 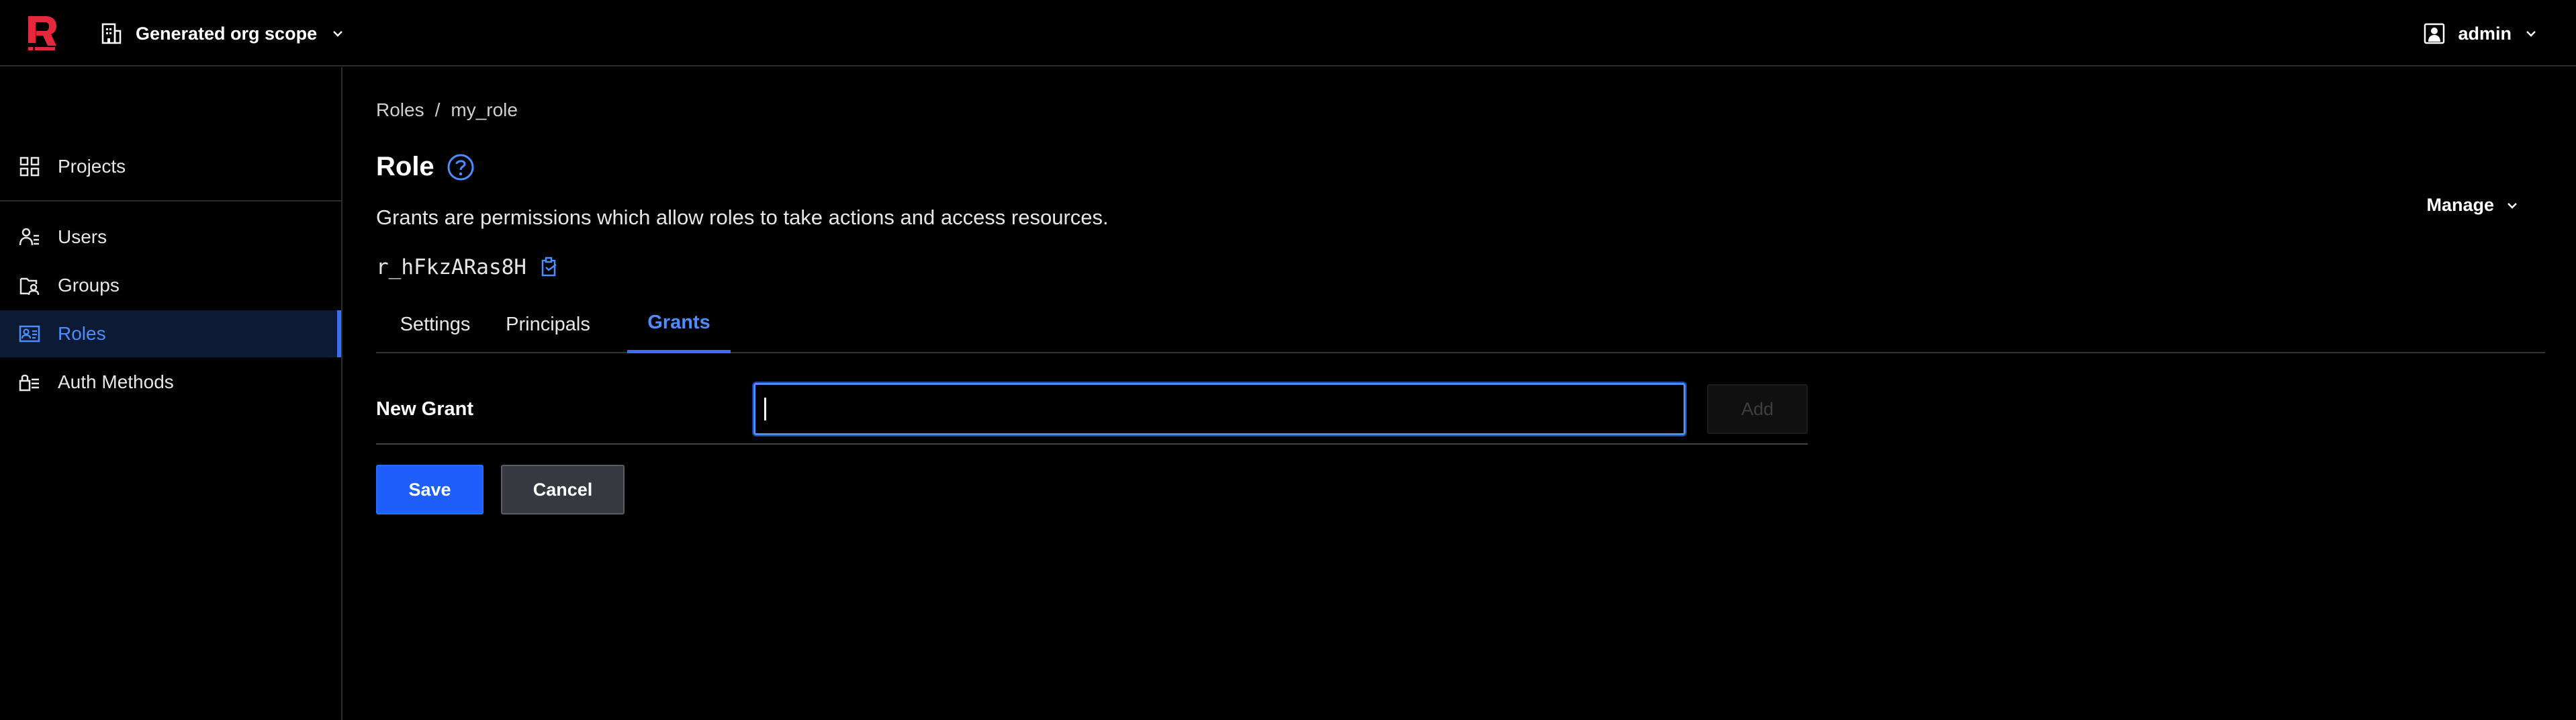 What do you see at coordinates (111, 34) in the screenshot?
I see `building-icon` at bounding box center [111, 34].